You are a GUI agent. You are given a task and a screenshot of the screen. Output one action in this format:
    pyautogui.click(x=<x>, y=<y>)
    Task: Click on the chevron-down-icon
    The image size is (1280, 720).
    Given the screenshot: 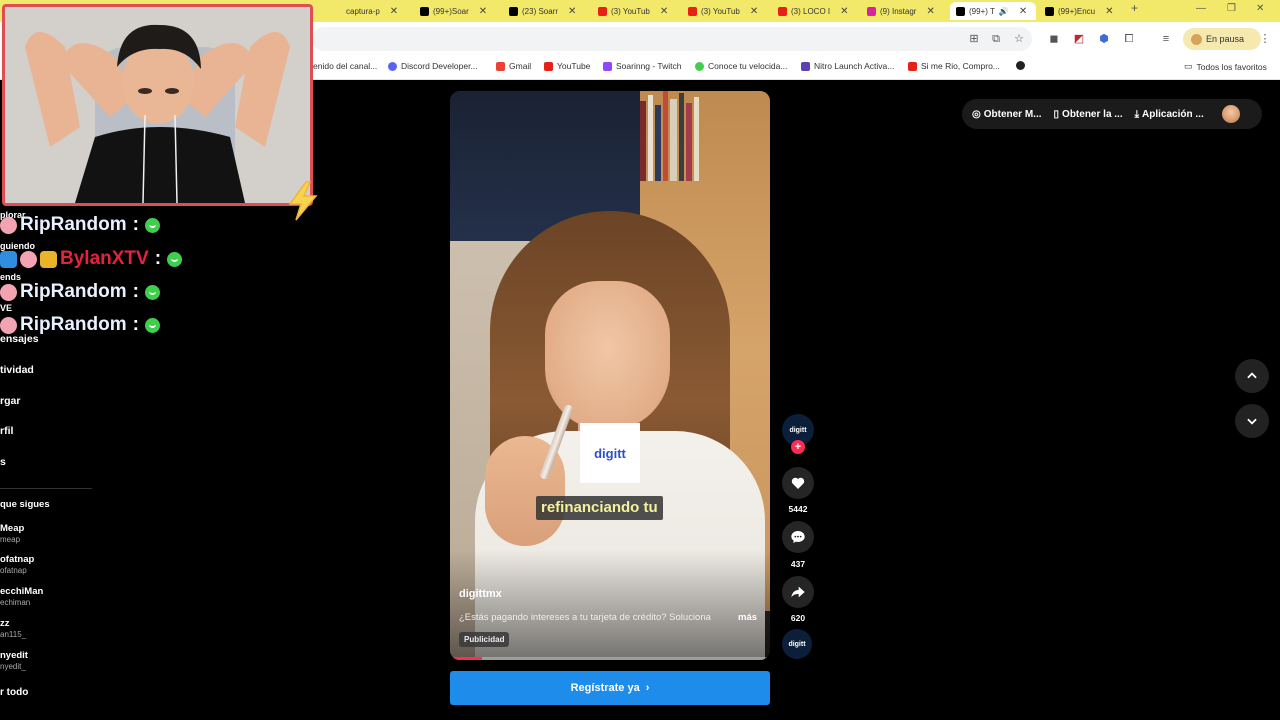 What is the action you would take?
    pyautogui.click(x=1252, y=421)
    